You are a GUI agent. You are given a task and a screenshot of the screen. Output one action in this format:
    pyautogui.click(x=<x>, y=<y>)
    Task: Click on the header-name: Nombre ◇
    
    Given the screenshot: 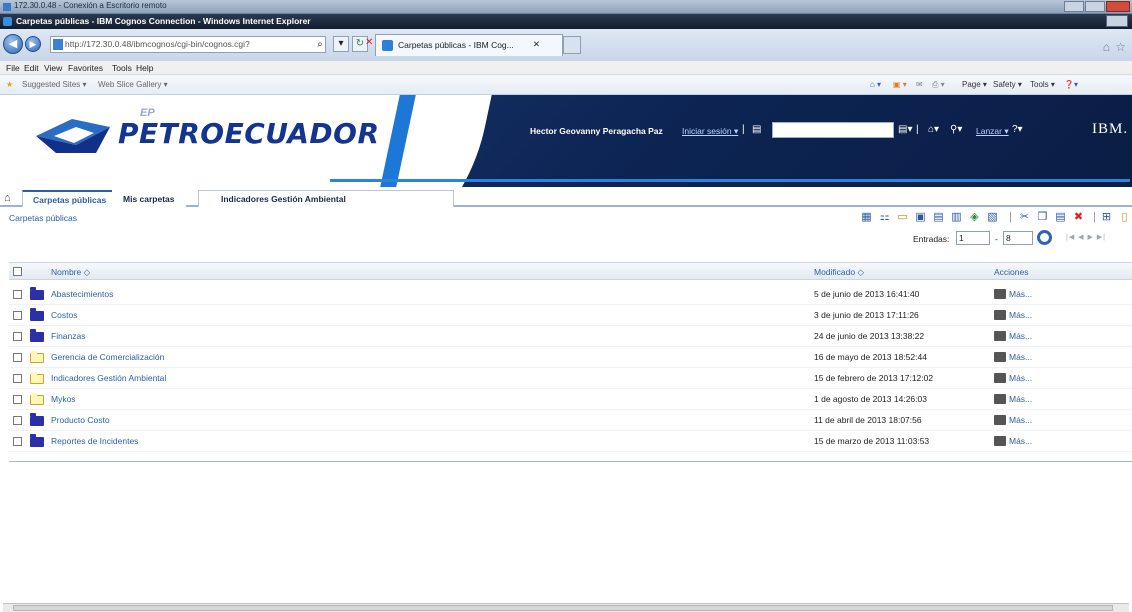 What is the action you would take?
    pyautogui.click(x=70, y=272)
    